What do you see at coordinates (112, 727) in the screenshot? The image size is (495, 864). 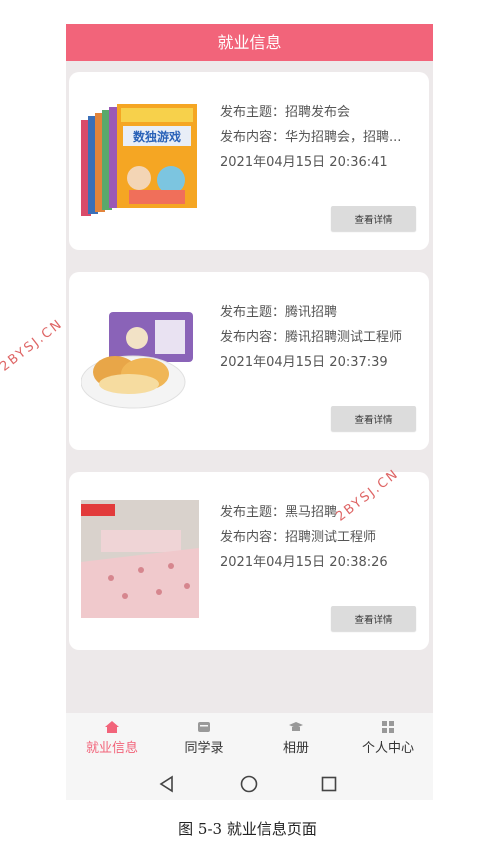 I see `home-icon` at bounding box center [112, 727].